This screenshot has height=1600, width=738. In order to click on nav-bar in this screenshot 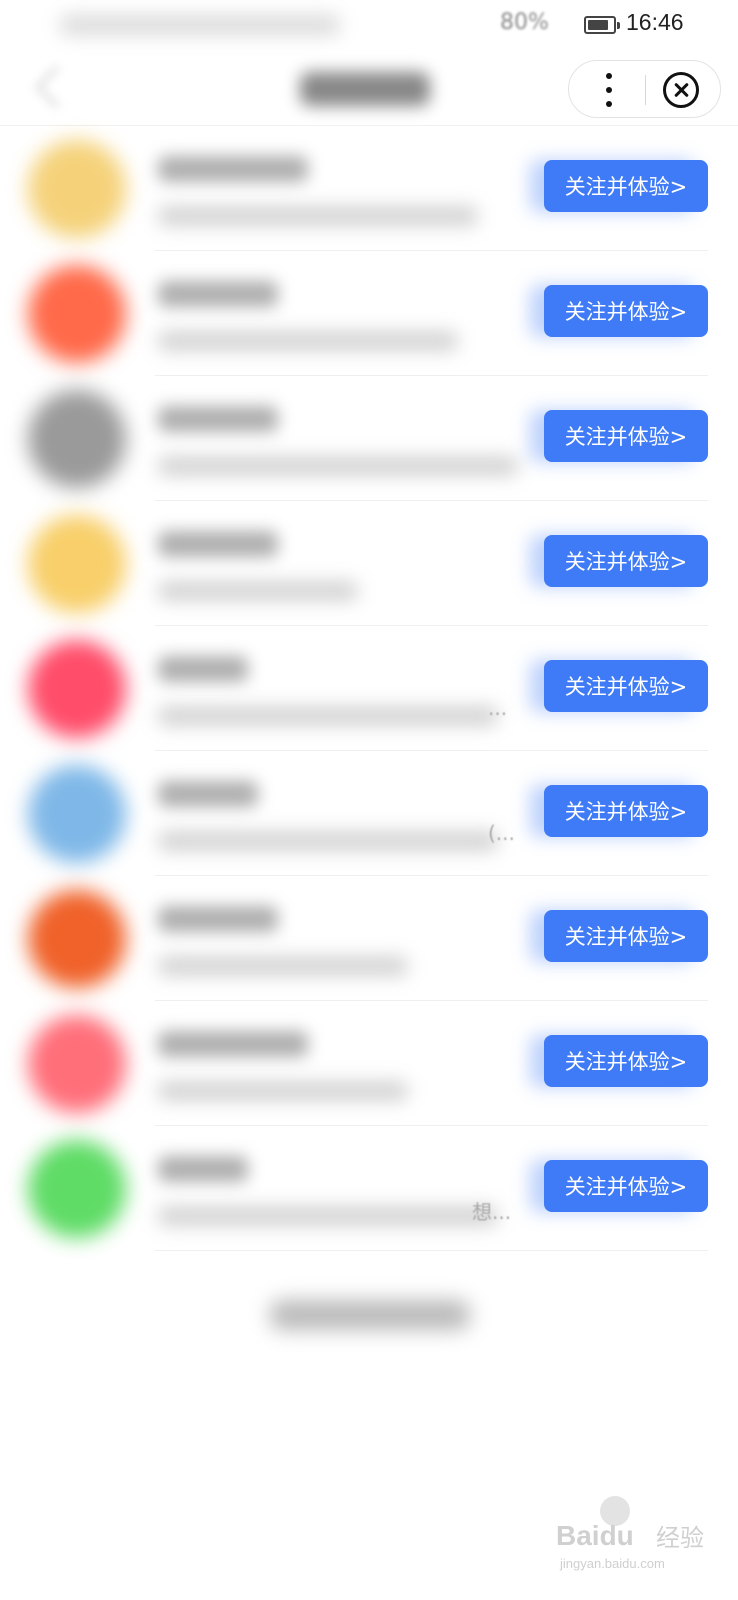, I will do `click(369, 89)`.